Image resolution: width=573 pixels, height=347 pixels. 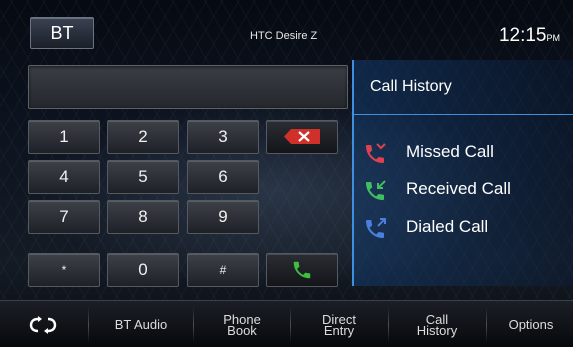 I want to click on call-history-title: Call History, so click(x=411, y=86).